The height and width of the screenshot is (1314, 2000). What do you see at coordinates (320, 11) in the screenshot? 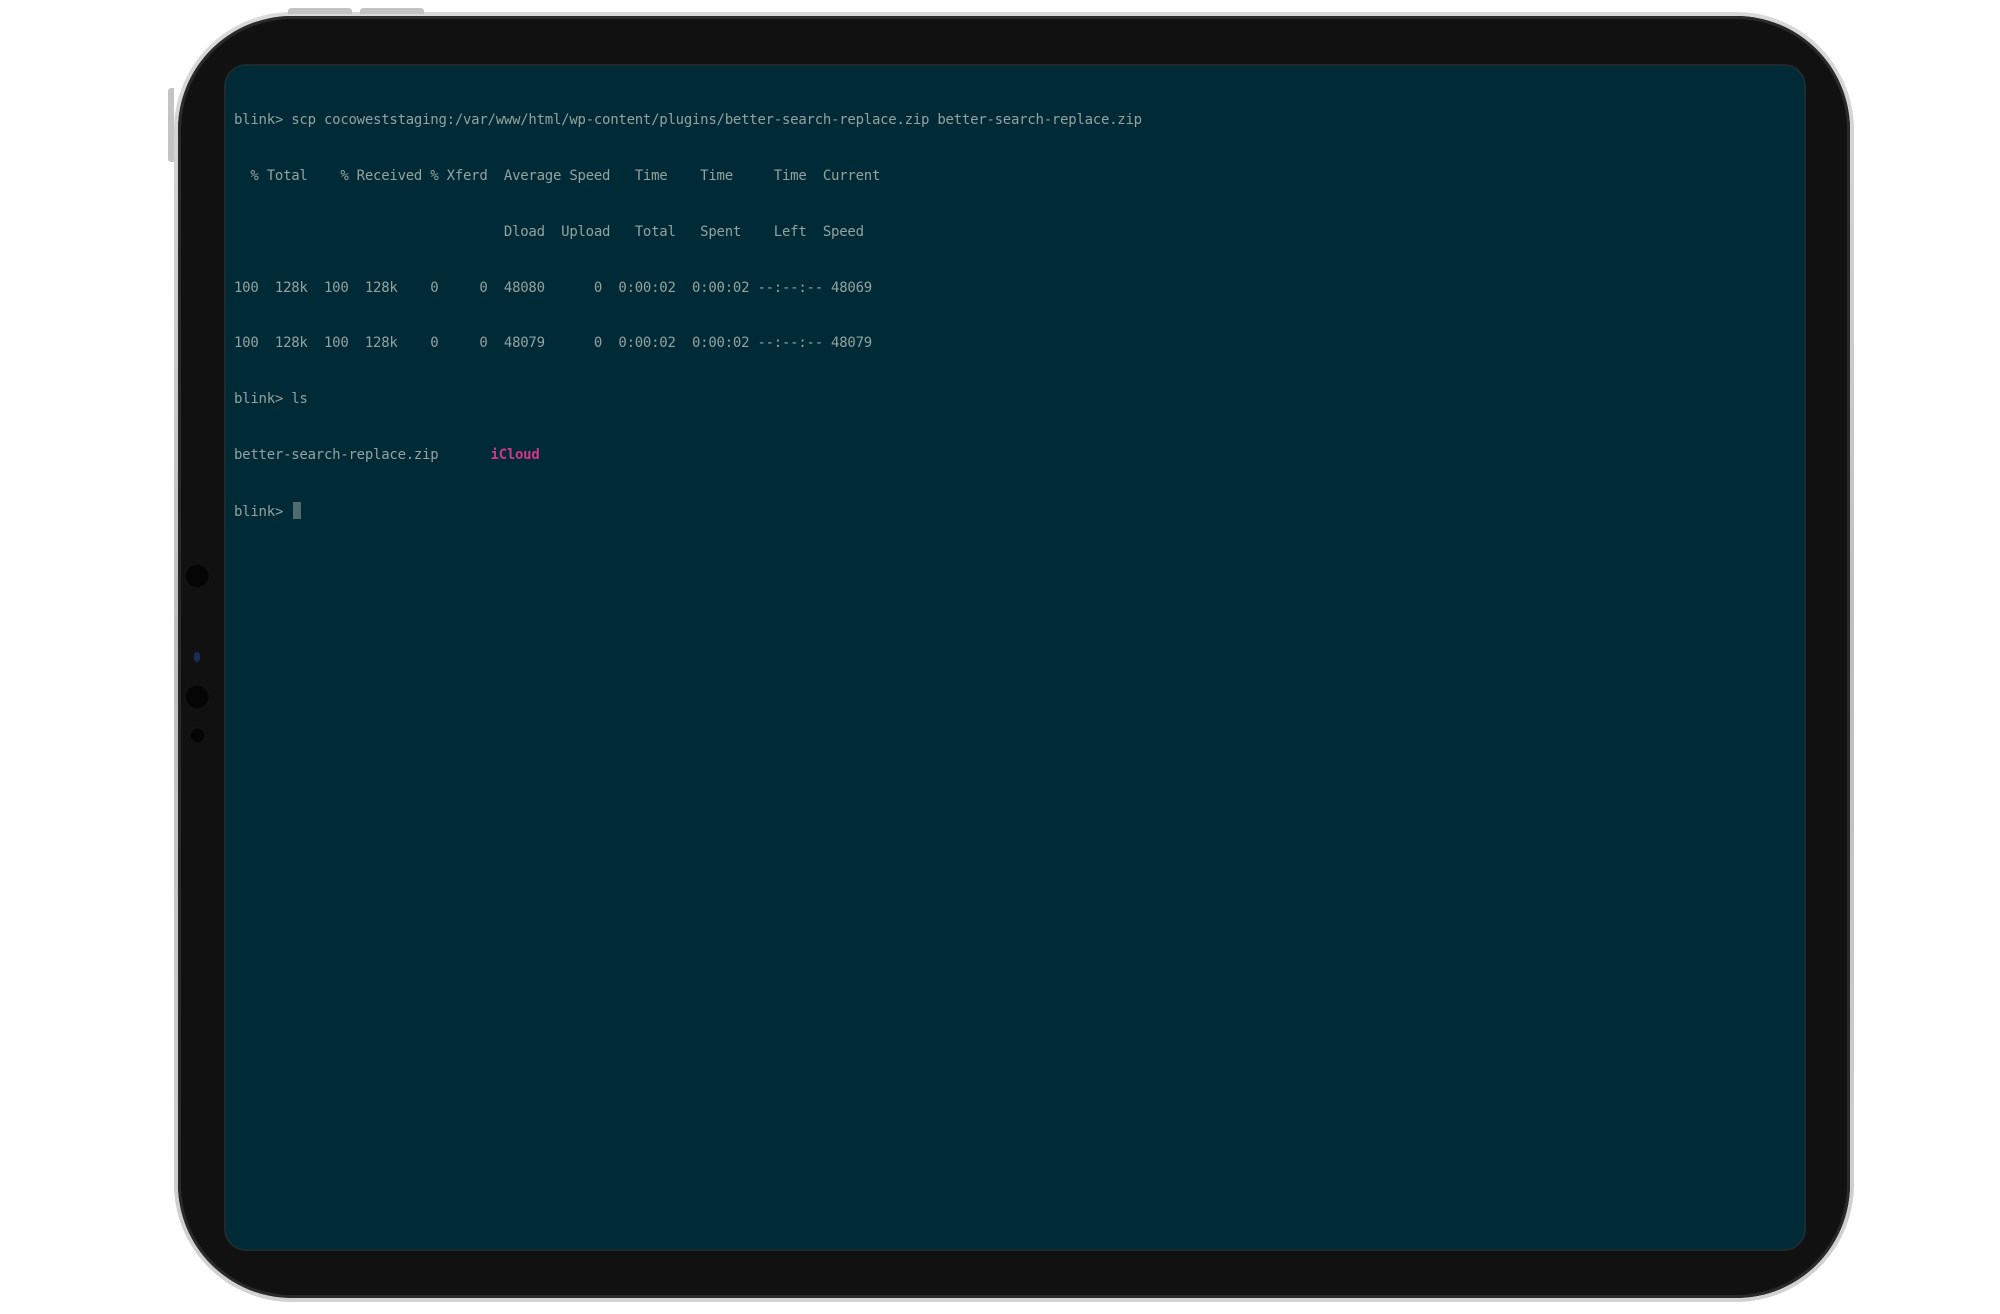
I see `volume-up-button` at bounding box center [320, 11].